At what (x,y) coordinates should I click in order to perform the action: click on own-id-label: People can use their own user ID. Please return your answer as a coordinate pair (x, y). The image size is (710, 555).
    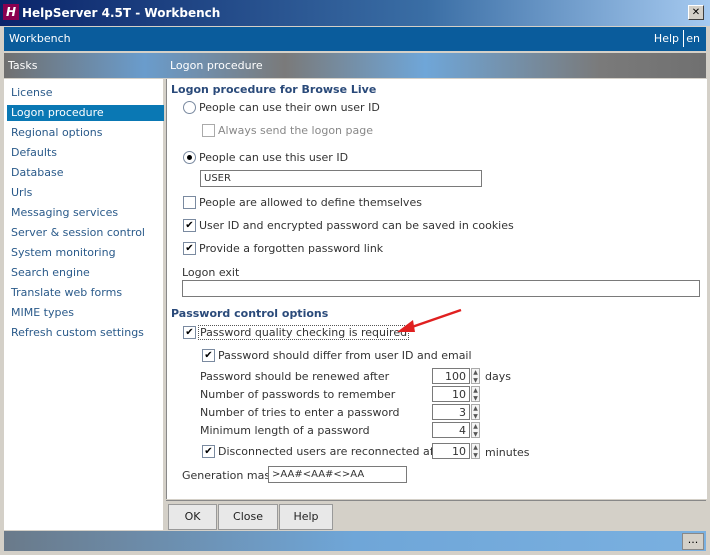
    Looking at the image, I should click on (289, 107).